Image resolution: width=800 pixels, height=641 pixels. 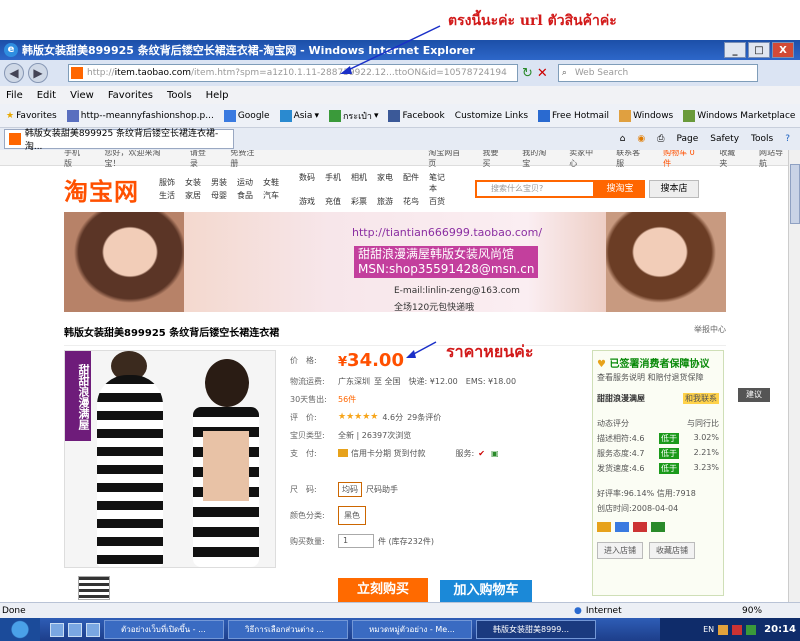 What do you see at coordinates (170, 182) in the screenshot?
I see `cat-link: 服饰` at bounding box center [170, 182].